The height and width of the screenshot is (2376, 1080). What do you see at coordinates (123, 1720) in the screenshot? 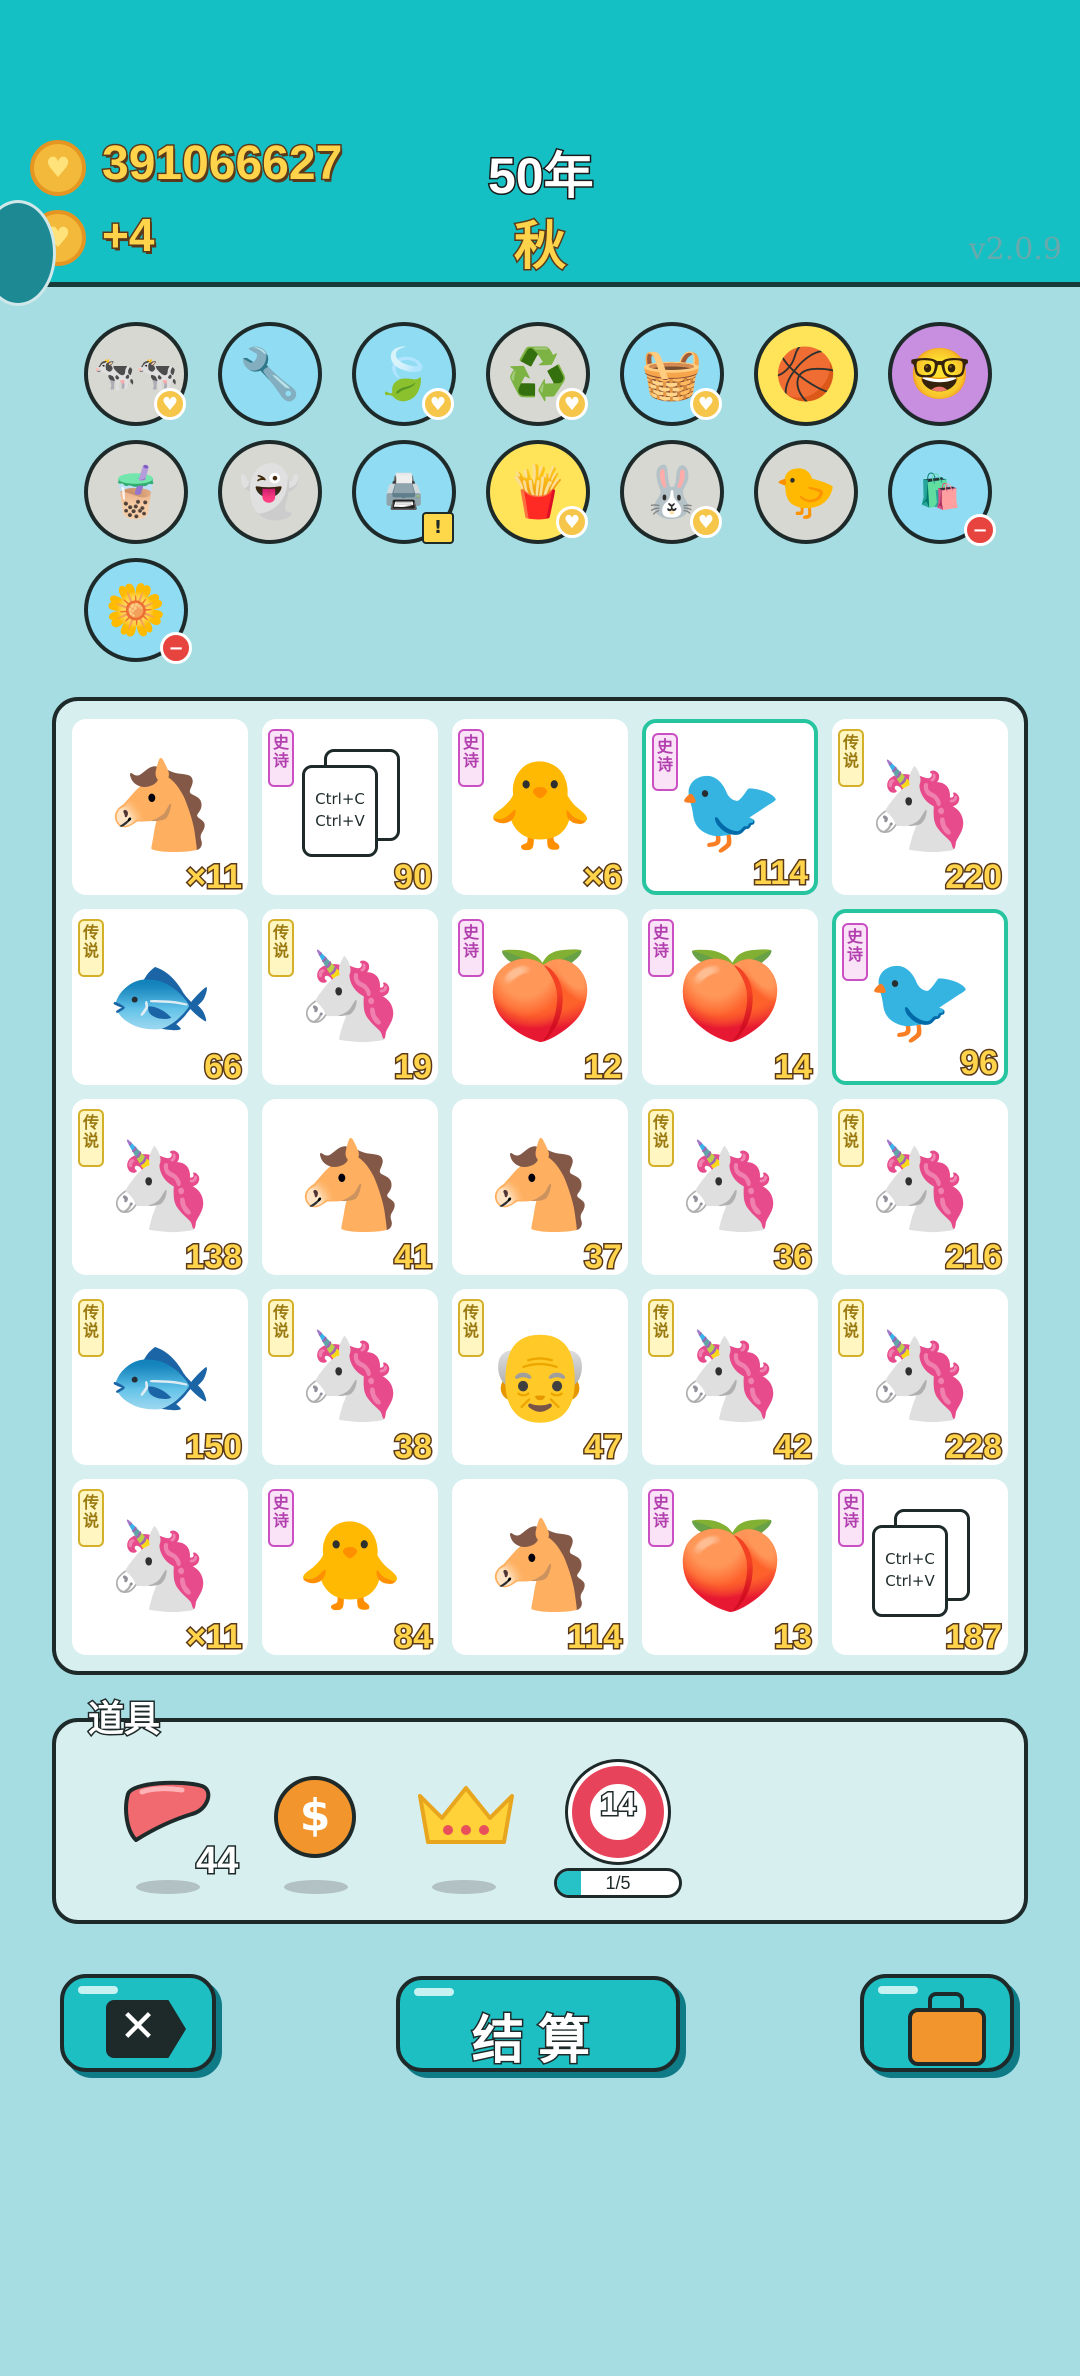
I see `tools-title: 道具` at bounding box center [123, 1720].